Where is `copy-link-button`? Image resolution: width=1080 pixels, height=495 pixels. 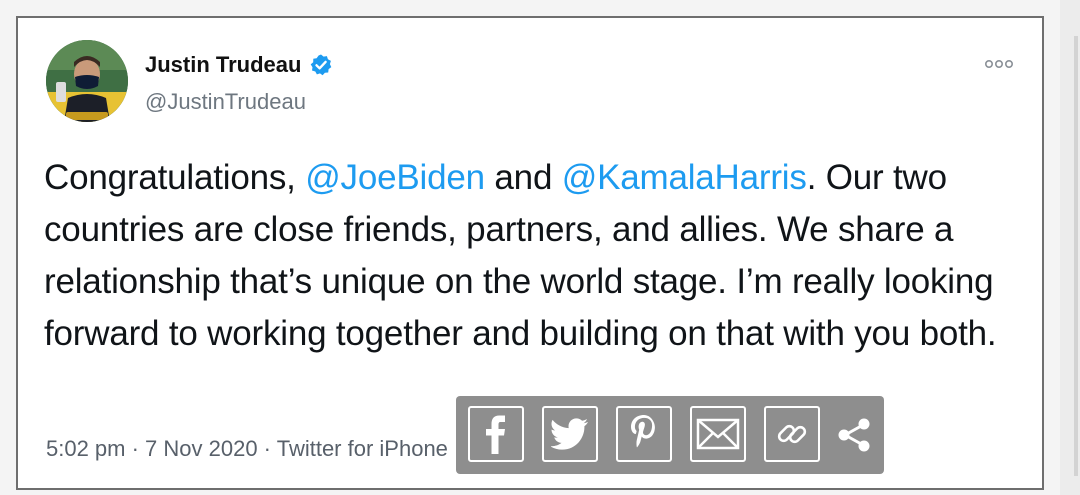
copy-link-button is located at coordinates (792, 434).